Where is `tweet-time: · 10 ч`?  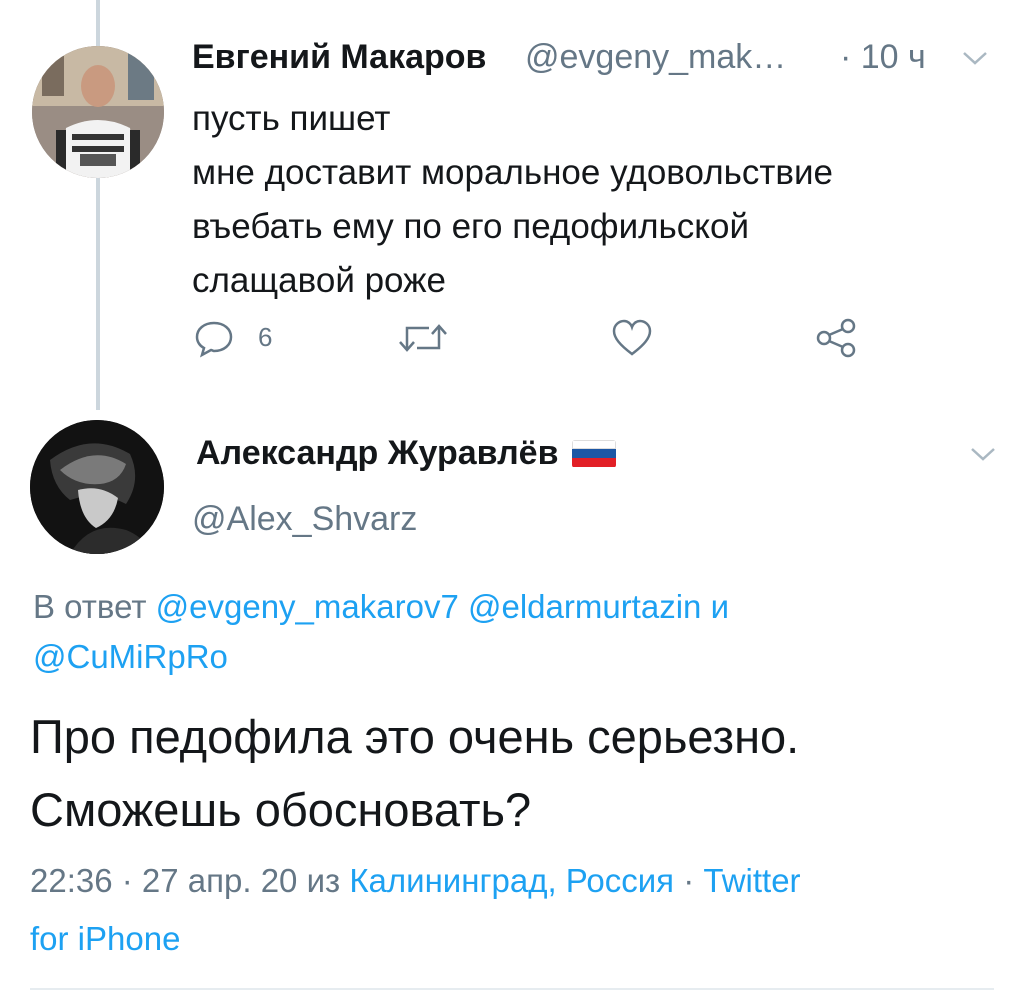
tweet-time: · 10 ч is located at coordinates (883, 57).